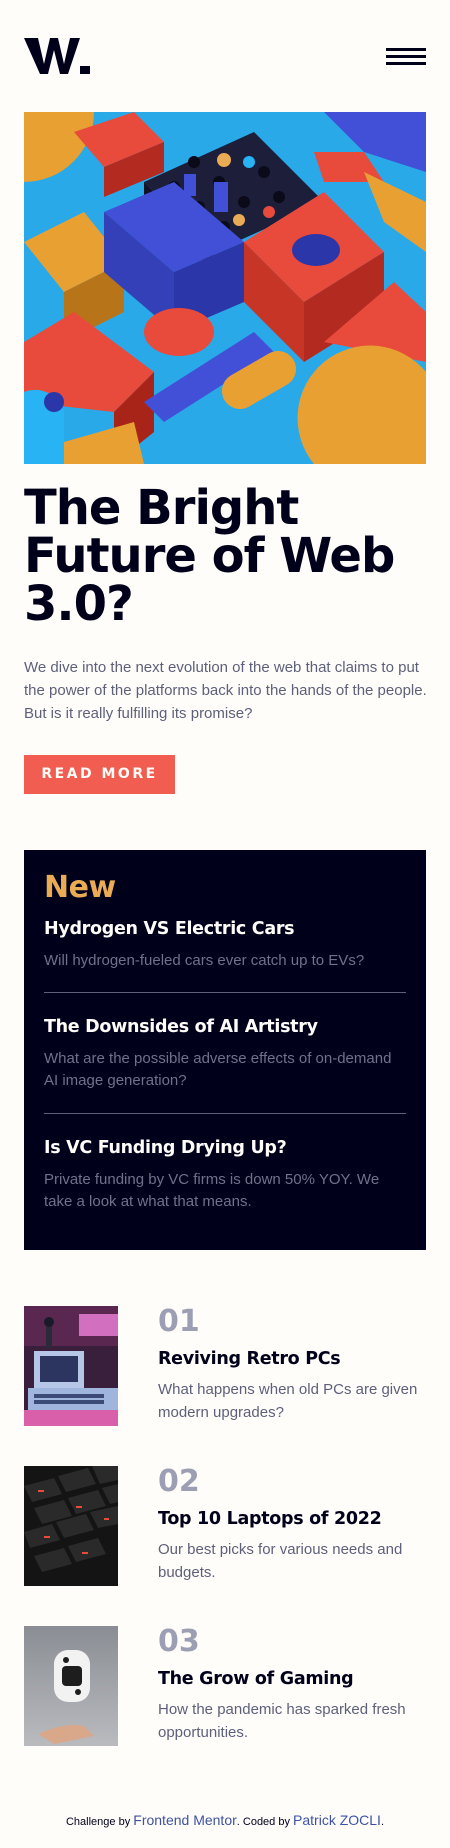 The height and width of the screenshot is (1848, 450). Describe the element at coordinates (382, 1822) in the screenshot. I see `footer-suffix: .` at that location.